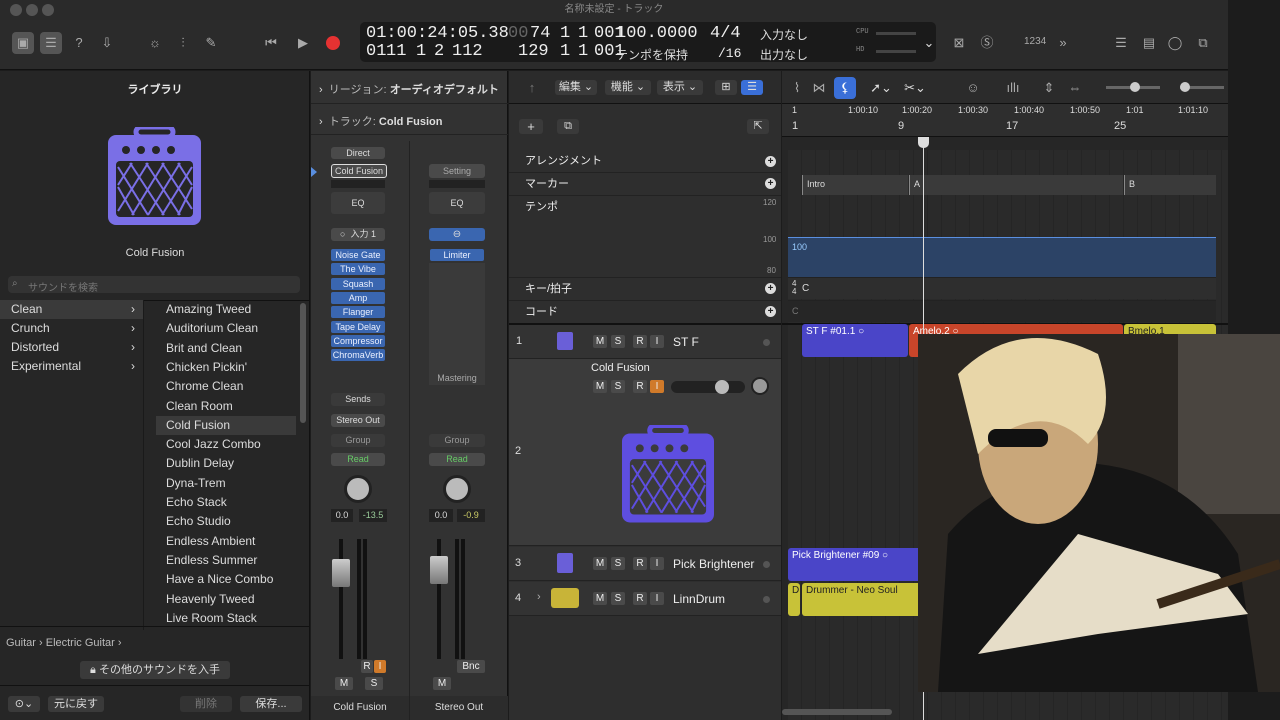 The height and width of the screenshot is (720, 1280). I want to click on track-name: ST F, so click(686, 342).